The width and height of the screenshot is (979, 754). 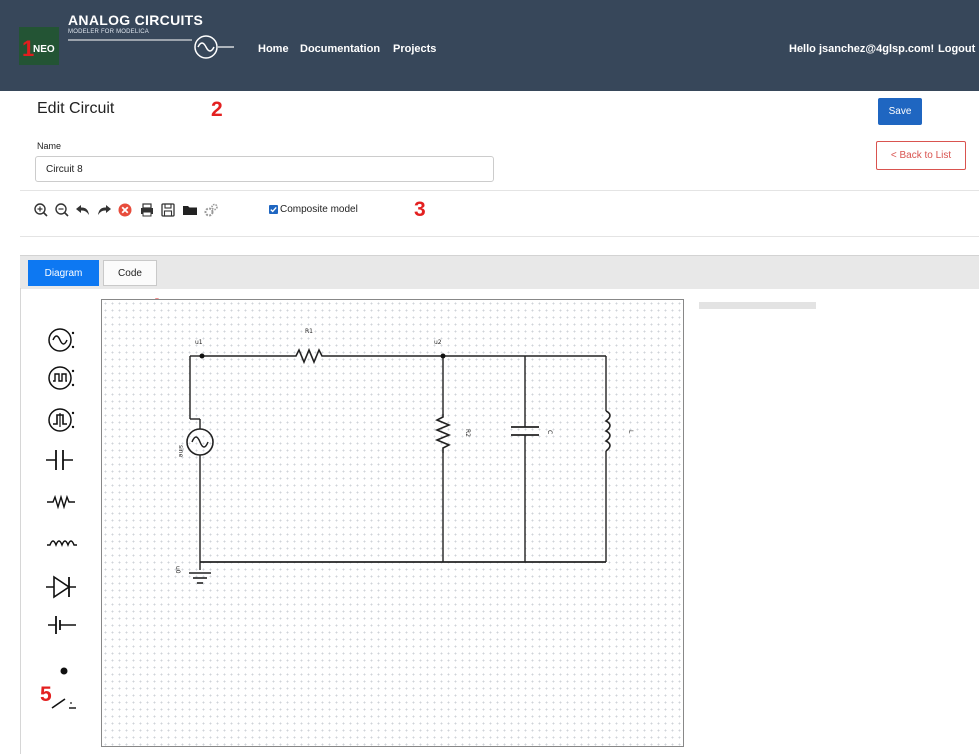 What do you see at coordinates (340, 49) in the screenshot?
I see `nav-documentation: Documentation` at bounding box center [340, 49].